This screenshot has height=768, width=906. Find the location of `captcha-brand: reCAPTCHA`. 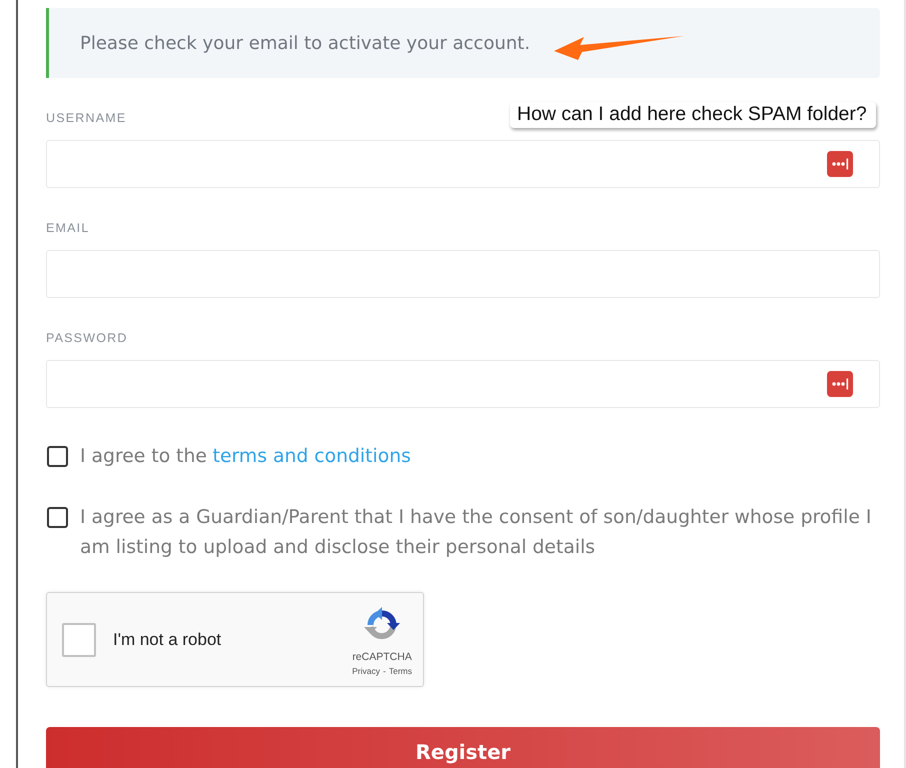

captcha-brand: reCAPTCHA is located at coordinates (382, 657).